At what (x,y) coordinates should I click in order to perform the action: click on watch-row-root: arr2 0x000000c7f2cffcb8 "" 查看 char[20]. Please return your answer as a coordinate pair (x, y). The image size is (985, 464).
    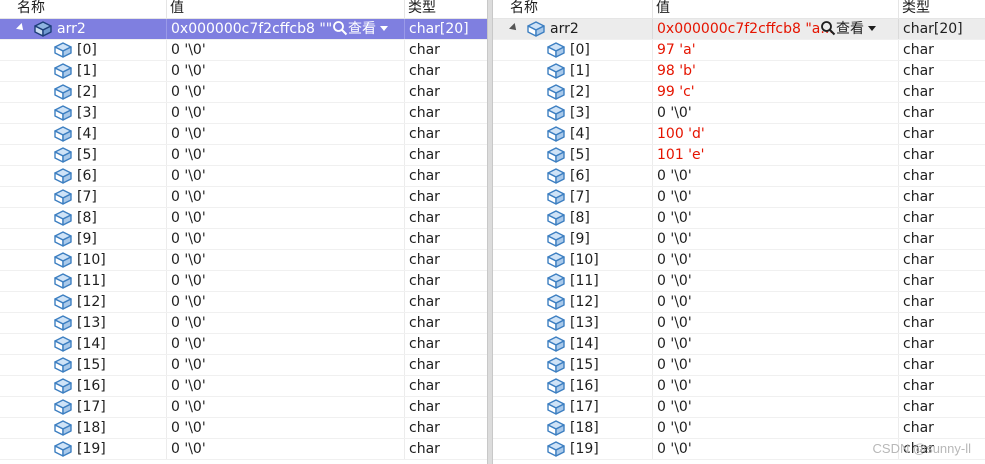
    Looking at the image, I should click on (243, 29).